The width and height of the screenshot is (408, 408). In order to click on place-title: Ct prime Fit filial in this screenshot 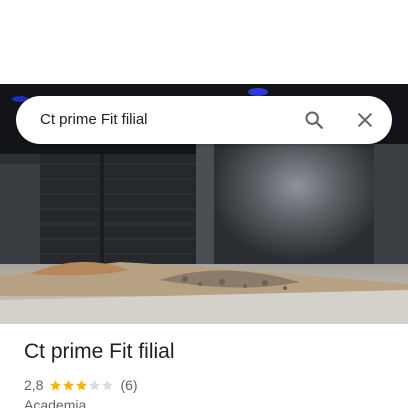, I will do `click(99, 351)`.